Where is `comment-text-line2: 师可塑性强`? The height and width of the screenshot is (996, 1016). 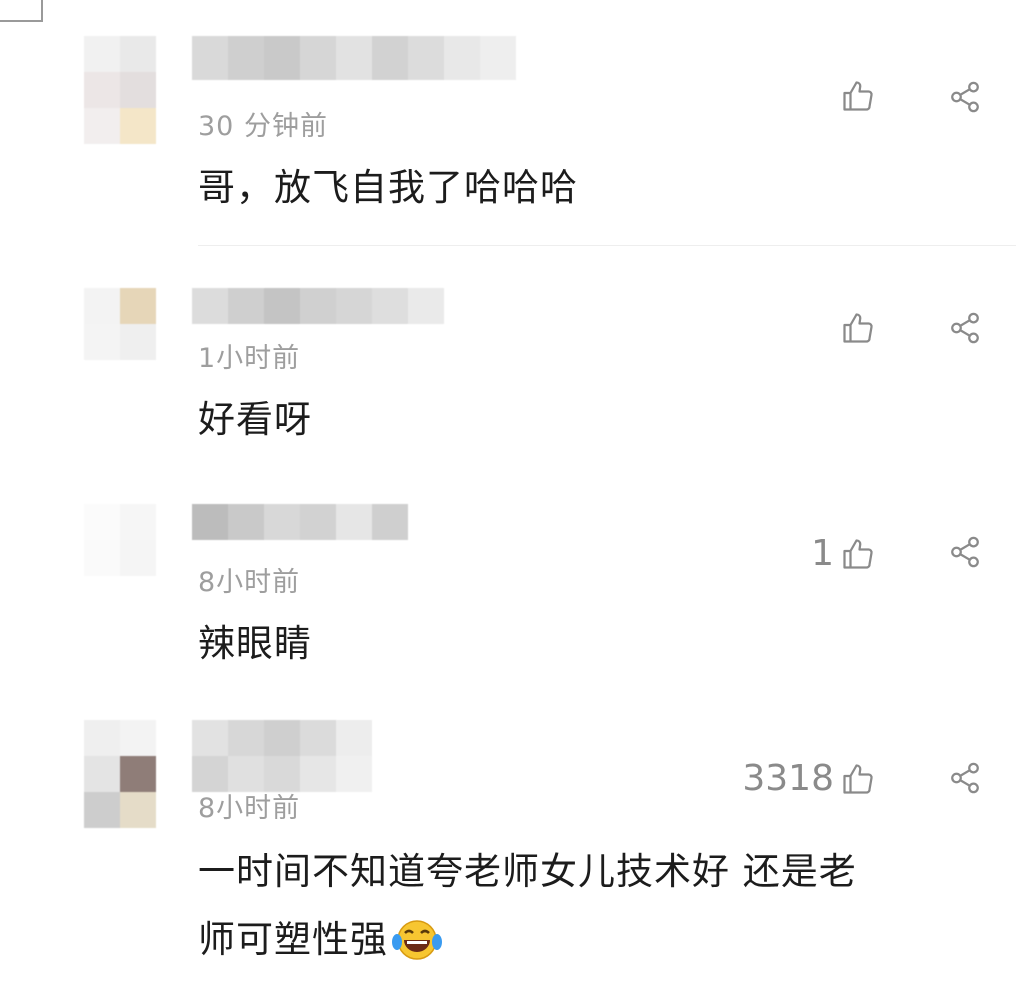 comment-text-line2: 师可塑性强 is located at coordinates (320, 940).